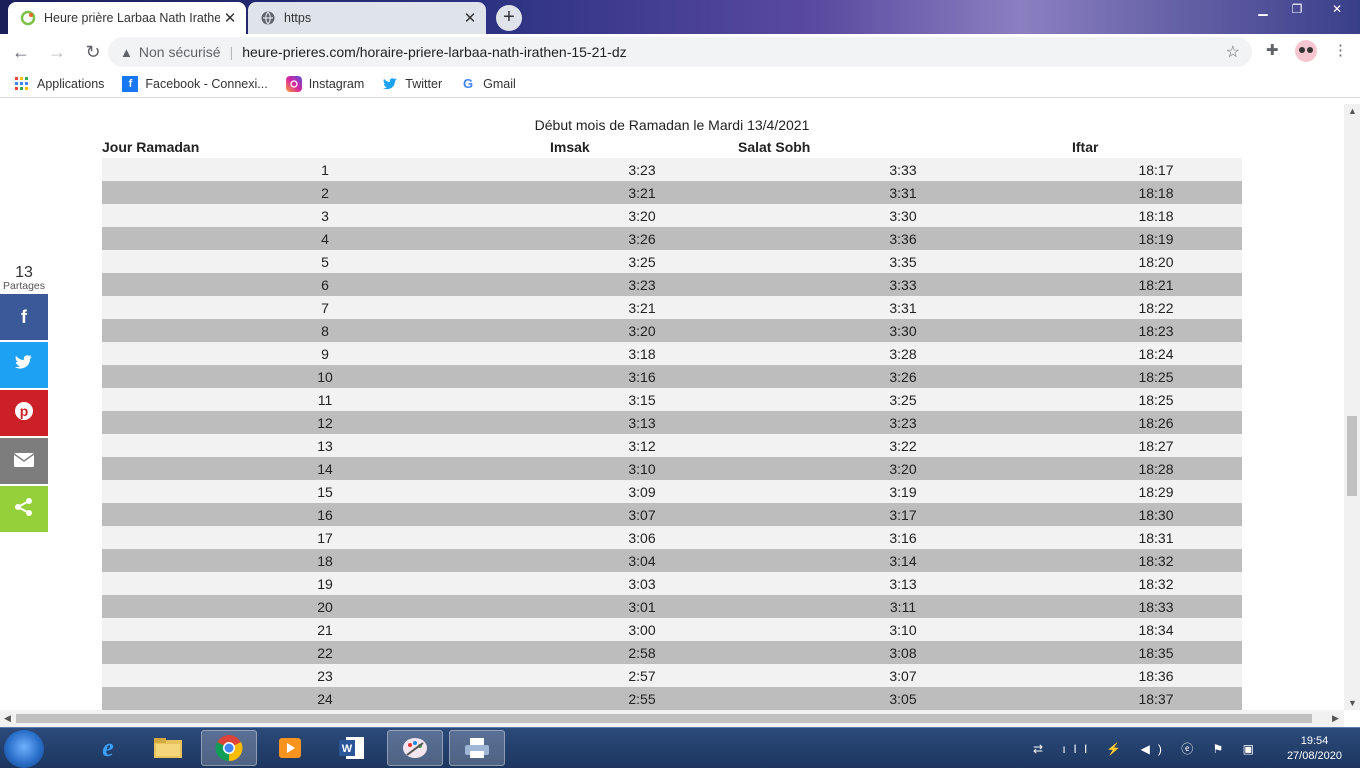  I want to click on share-generic-button, so click(24, 509).